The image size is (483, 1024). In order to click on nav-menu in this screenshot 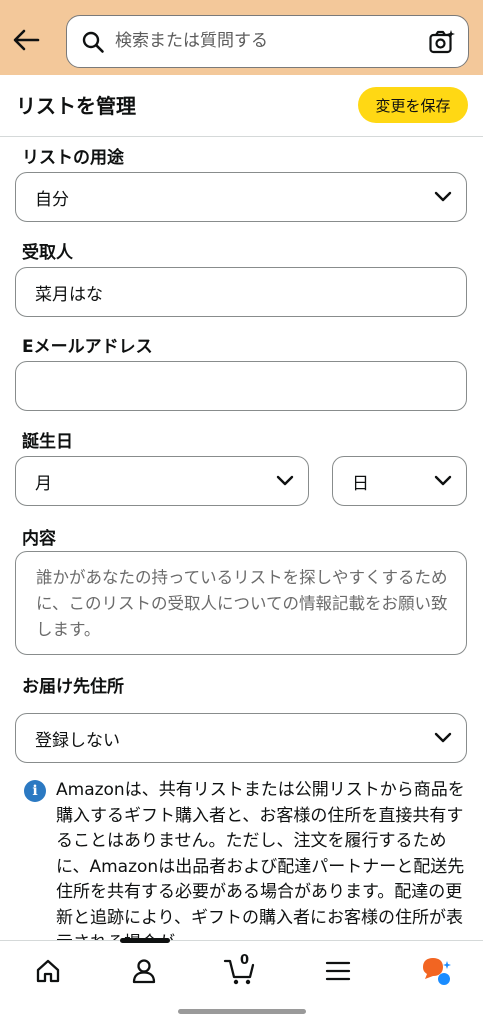, I will do `click(338, 971)`.